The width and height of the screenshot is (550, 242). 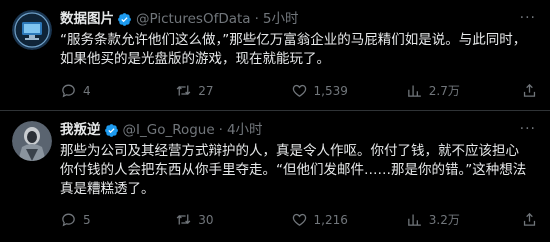 What do you see at coordinates (281, 19) in the screenshot?
I see `timestamp: 5小时` at bounding box center [281, 19].